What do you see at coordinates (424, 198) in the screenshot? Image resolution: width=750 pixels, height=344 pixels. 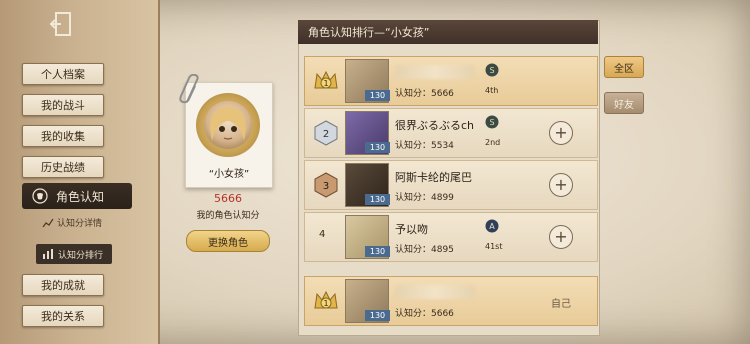 I see `player-score: 认知分：4899` at bounding box center [424, 198].